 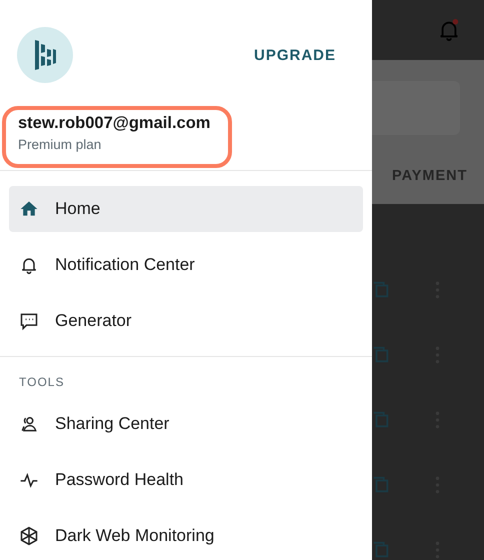 I want to click on plan-label: Premium plan, so click(x=60, y=144).